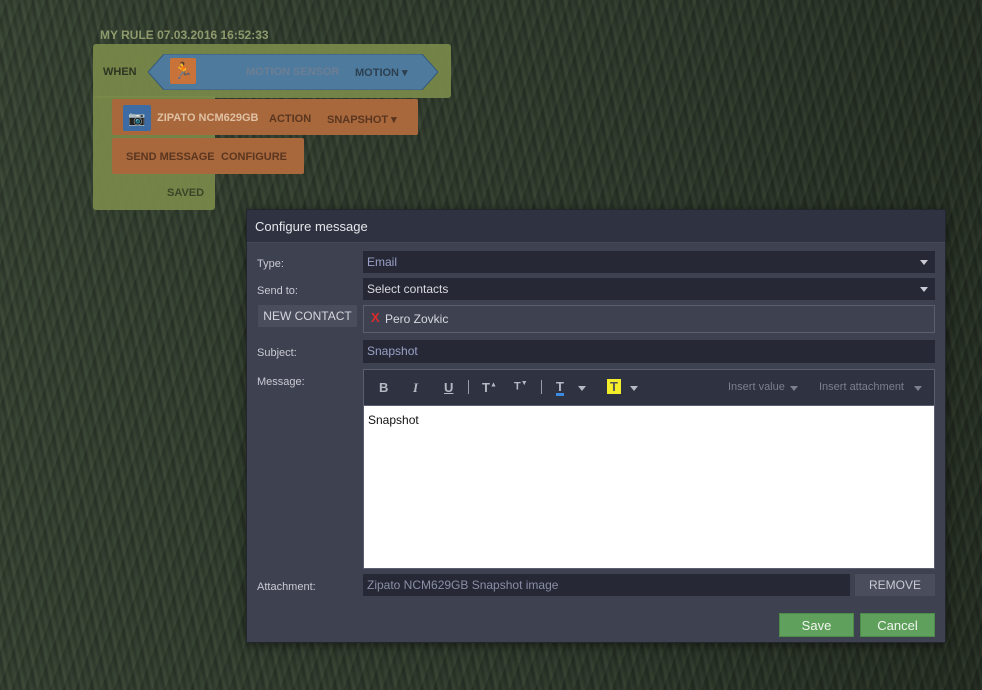 The height and width of the screenshot is (690, 982). I want to click on subject-input: Snapshot, so click(649, 351).